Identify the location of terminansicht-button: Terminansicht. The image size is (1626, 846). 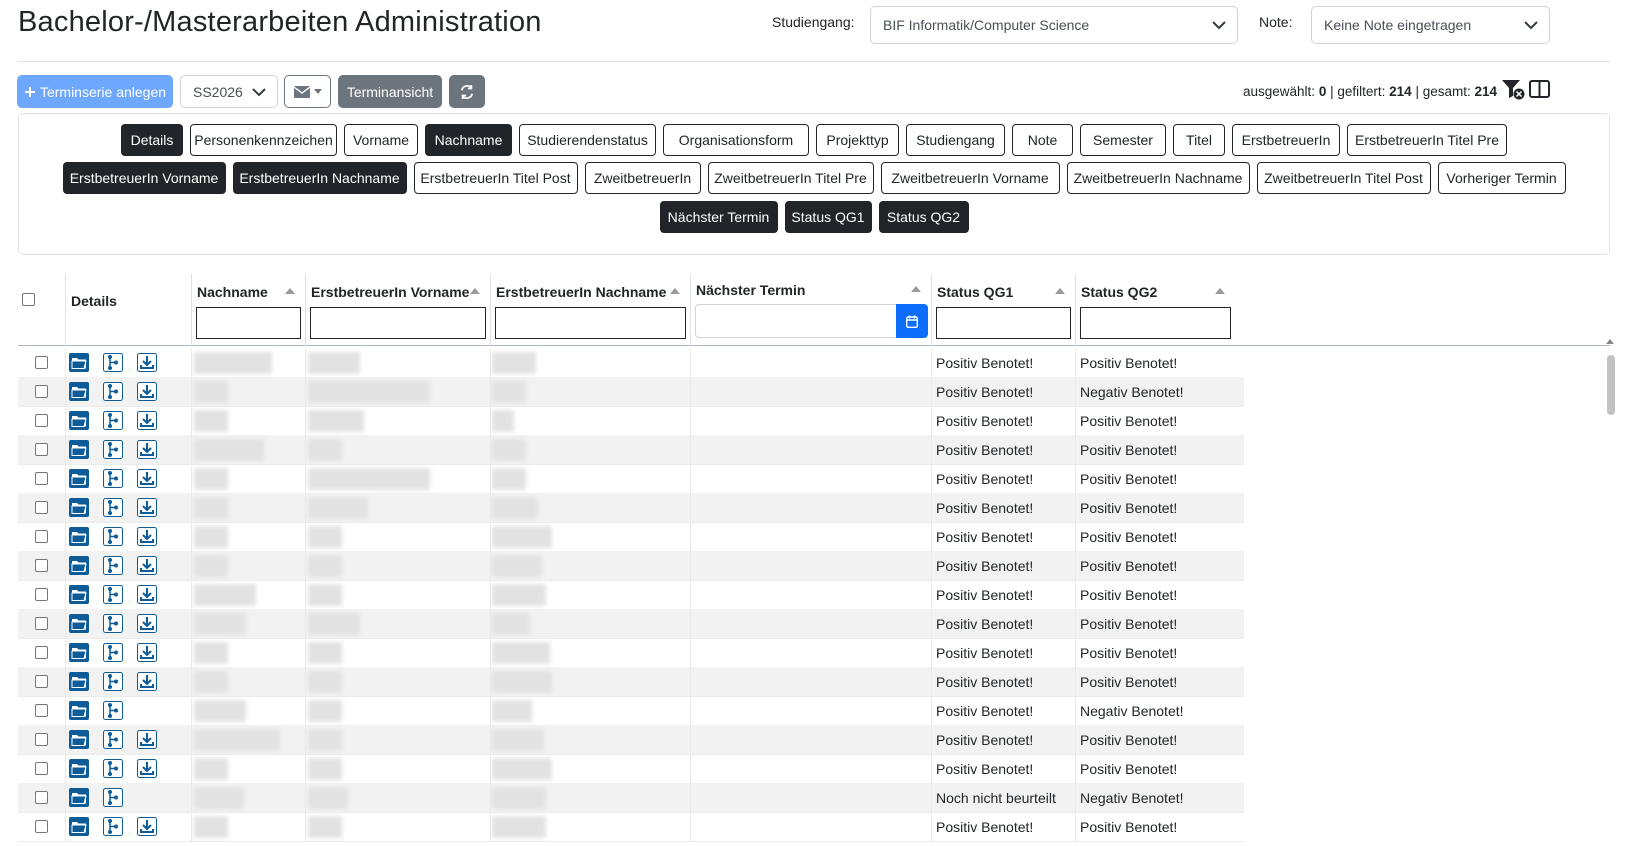
(390, 91).